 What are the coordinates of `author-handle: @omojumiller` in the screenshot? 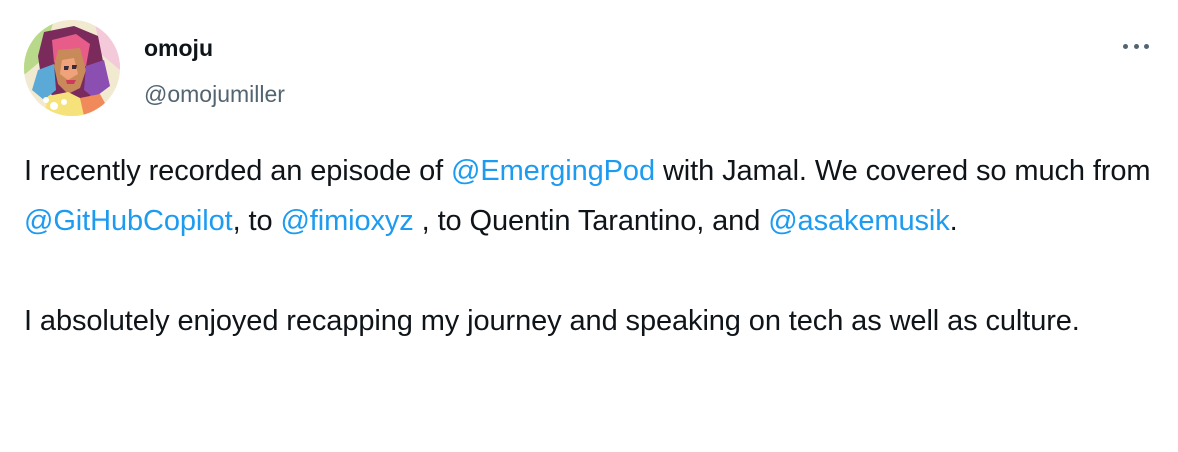 It's located at (214, 94).